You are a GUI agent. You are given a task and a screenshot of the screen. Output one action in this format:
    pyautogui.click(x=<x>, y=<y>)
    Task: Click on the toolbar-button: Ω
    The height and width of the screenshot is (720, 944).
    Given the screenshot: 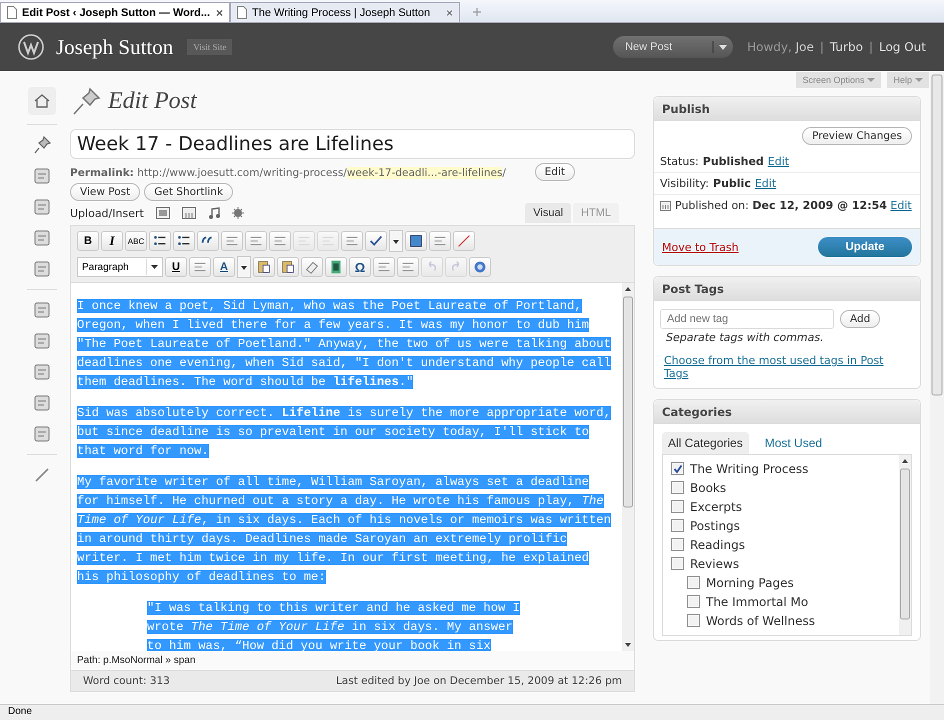 What is the action you would take?
    pyautogui.click(x=360, y=267)
    